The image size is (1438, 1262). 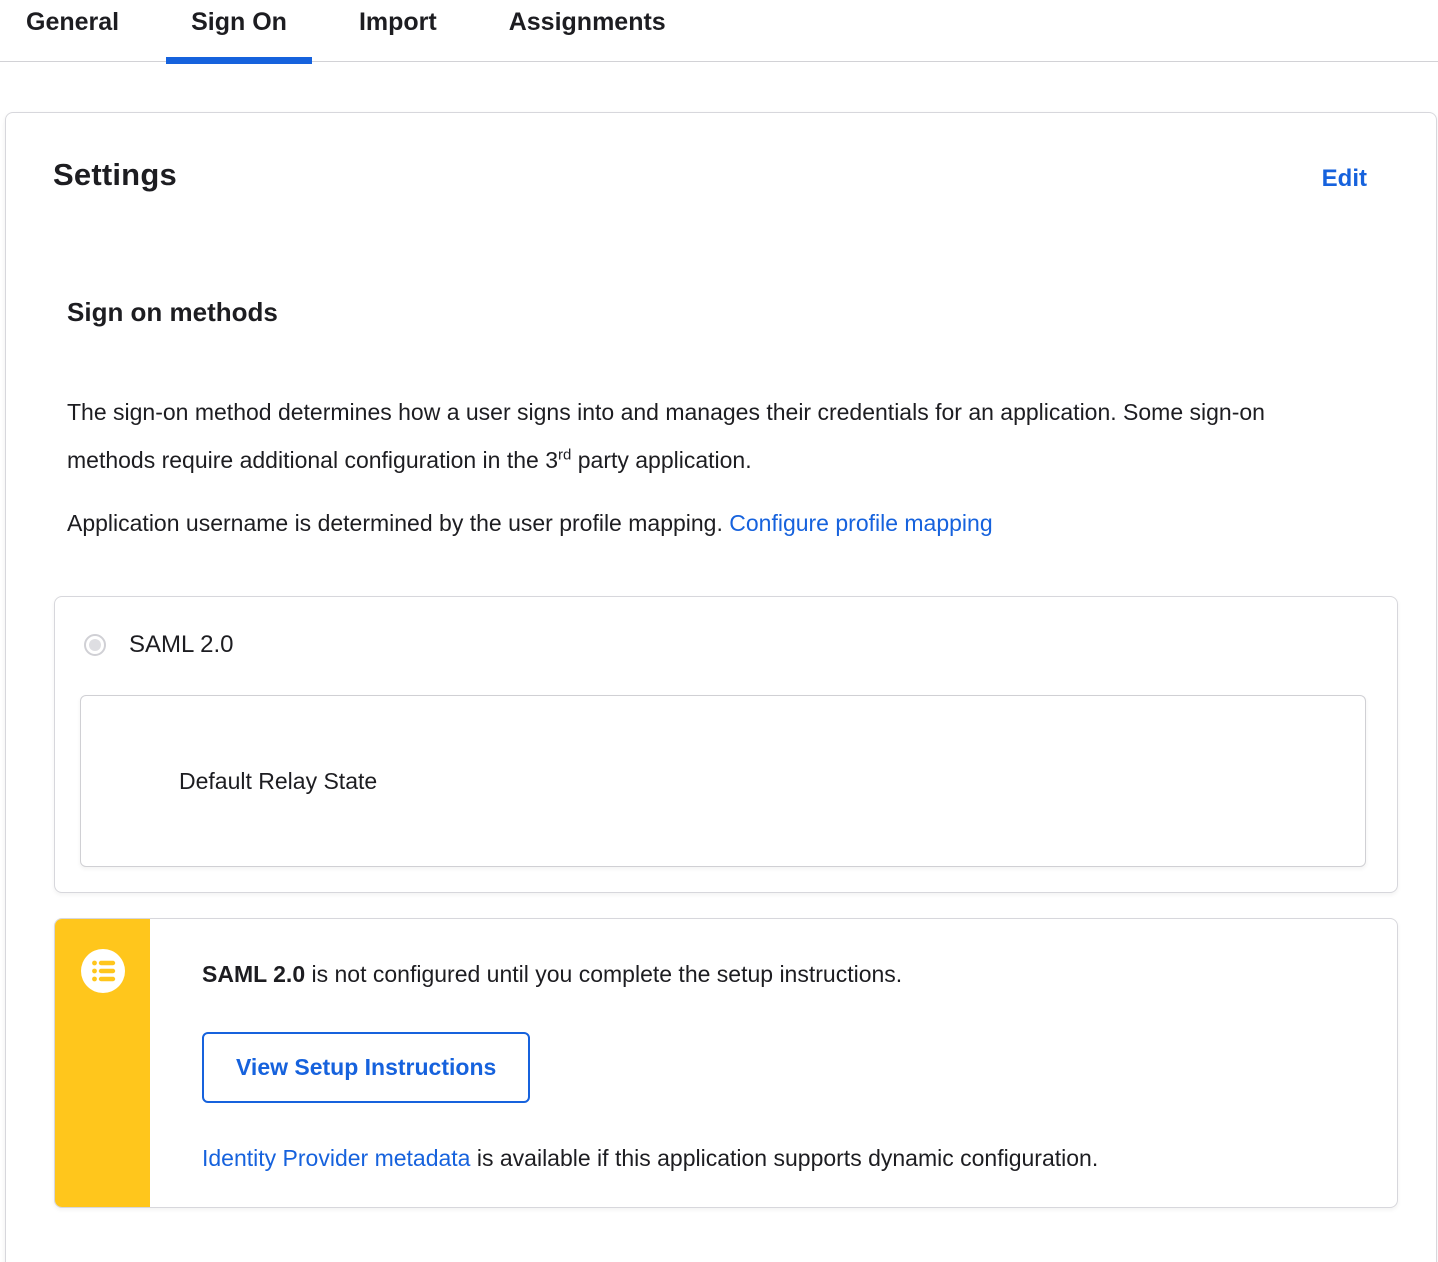 I want to click on warning-stripe, so click(x=102, y=1063).